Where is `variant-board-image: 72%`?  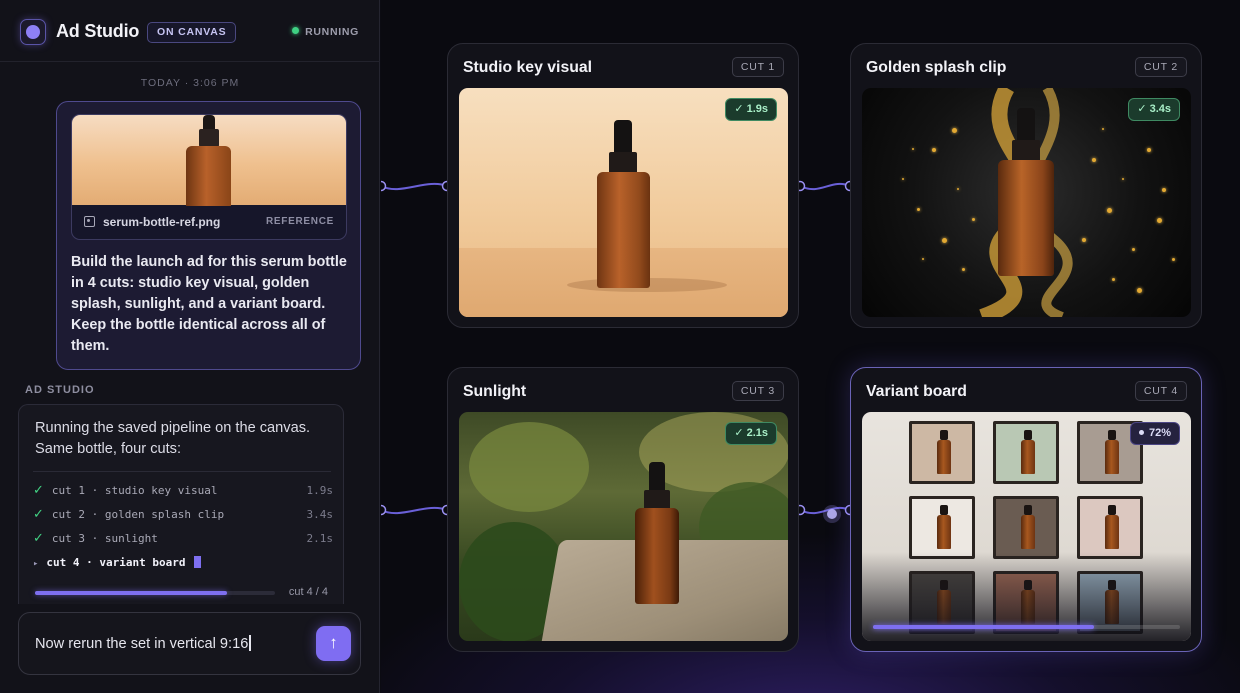 variant-board-image: 72% is located at coordinates (1026, 526).